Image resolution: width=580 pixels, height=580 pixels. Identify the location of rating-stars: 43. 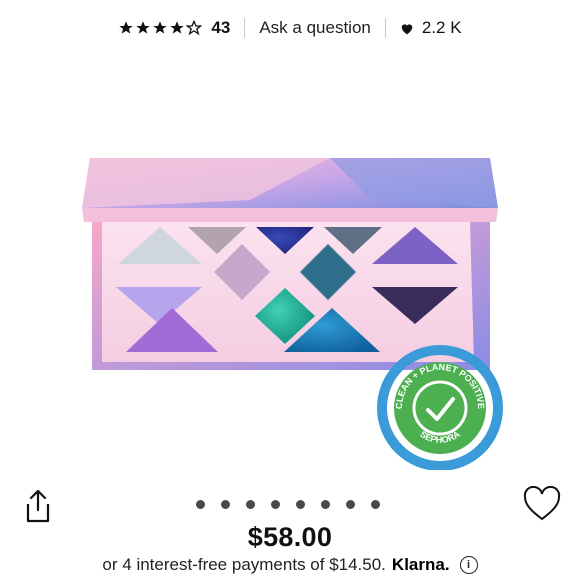
(174, 28).